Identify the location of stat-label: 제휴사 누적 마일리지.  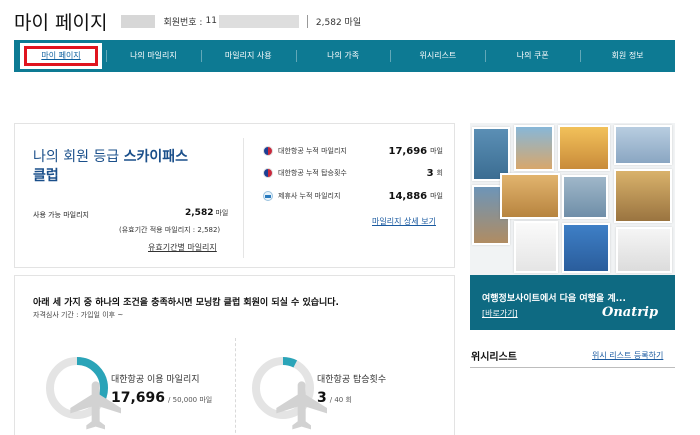
(309, 196).